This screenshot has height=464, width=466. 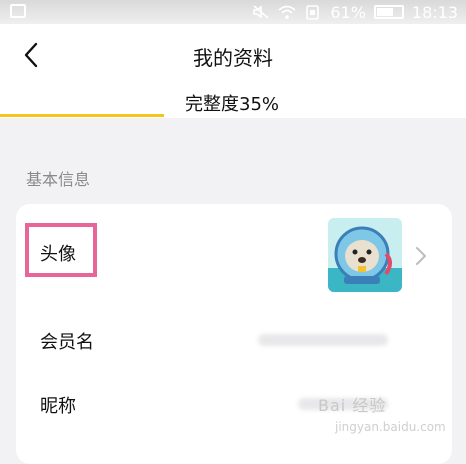 What do you see at coordinates (287, 12) in the screenshot?
I see `wifi-icon` at bounding box center [287, 12].